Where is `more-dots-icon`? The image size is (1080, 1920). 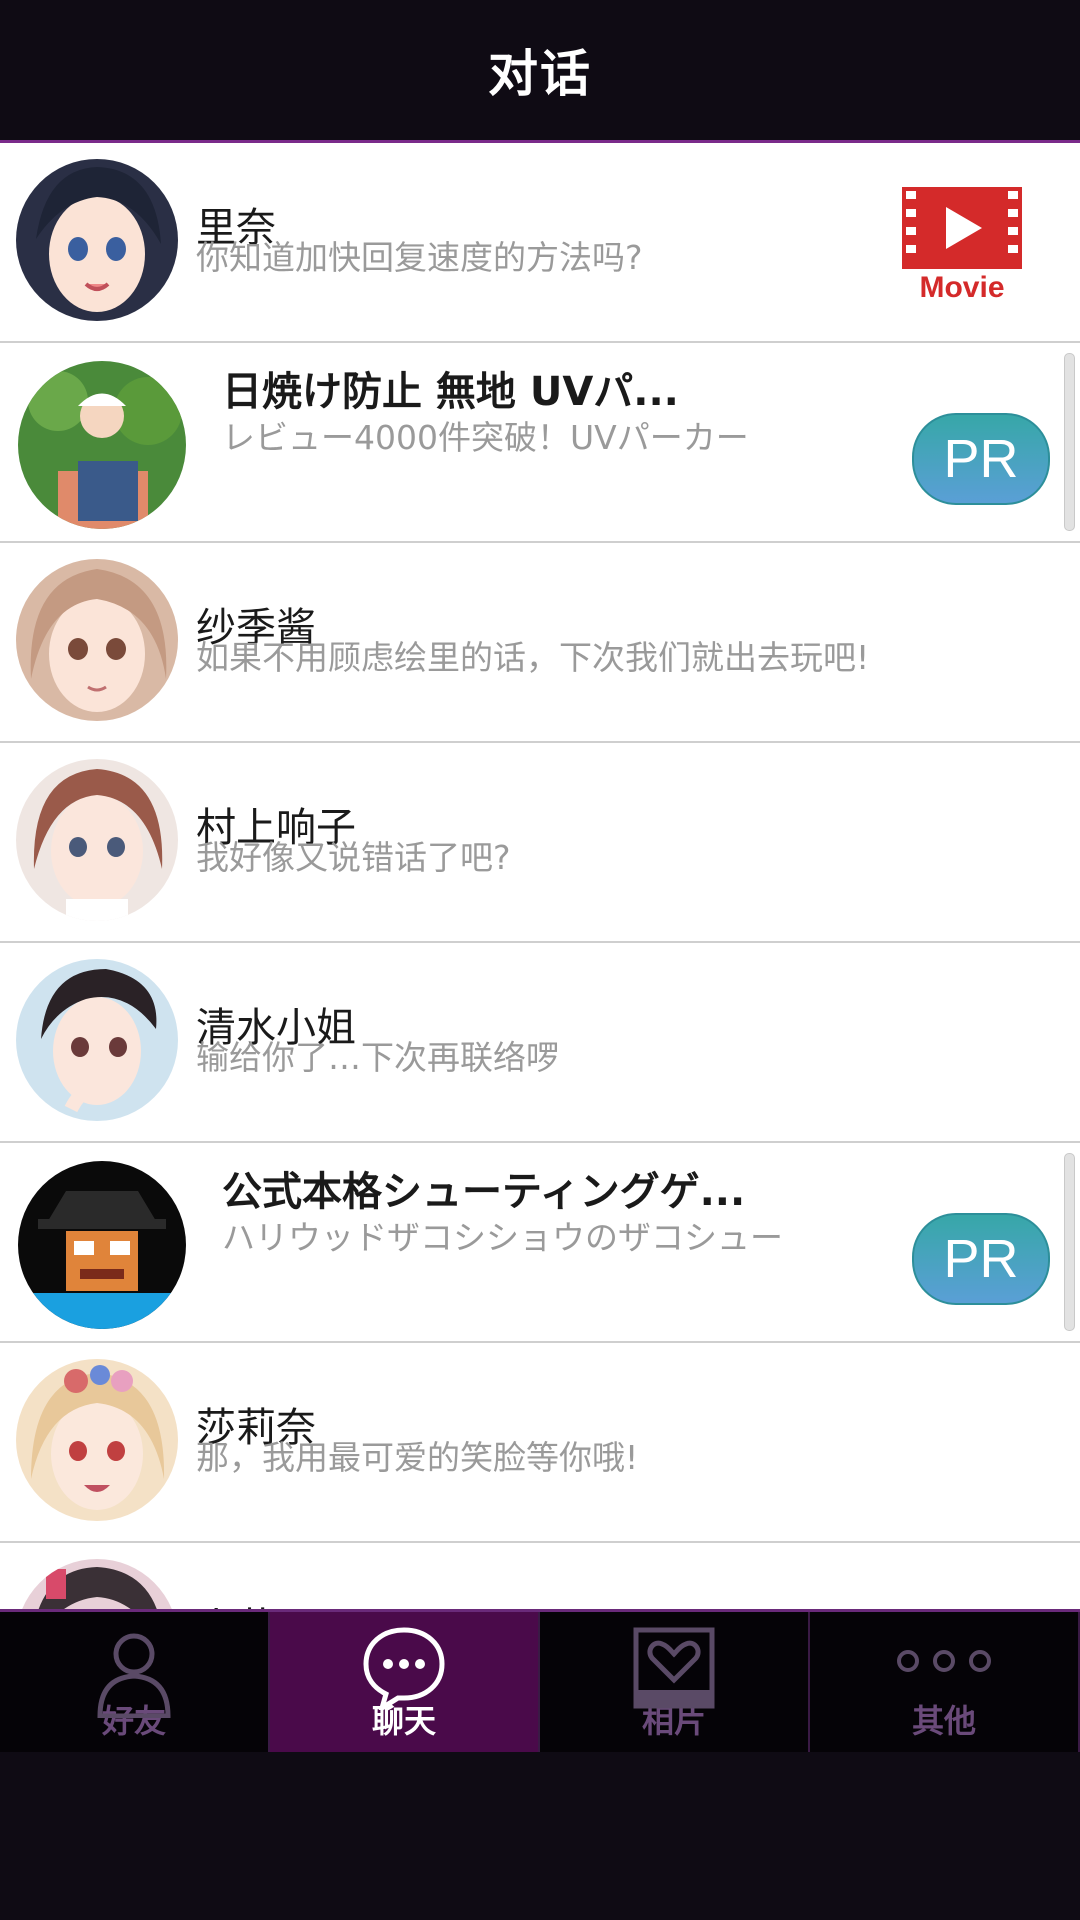
more-dots-icon is located at coordinates (944, 1663).